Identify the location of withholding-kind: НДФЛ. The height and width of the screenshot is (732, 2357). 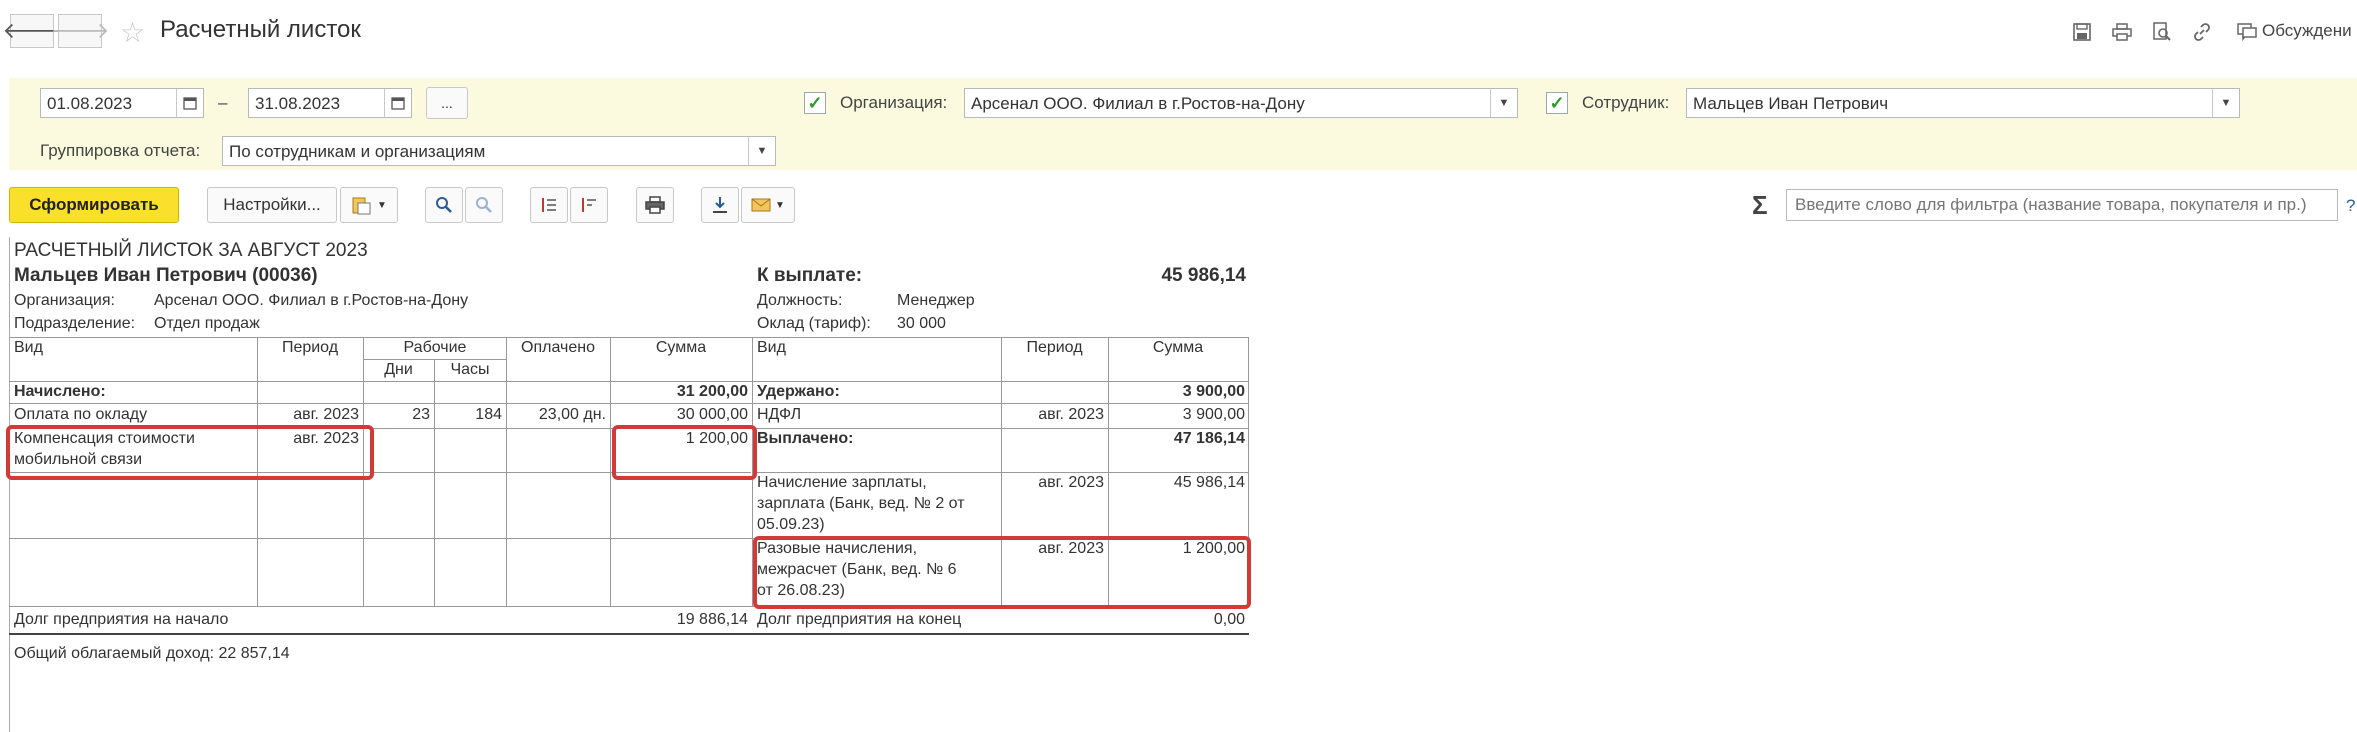
(779, 414).